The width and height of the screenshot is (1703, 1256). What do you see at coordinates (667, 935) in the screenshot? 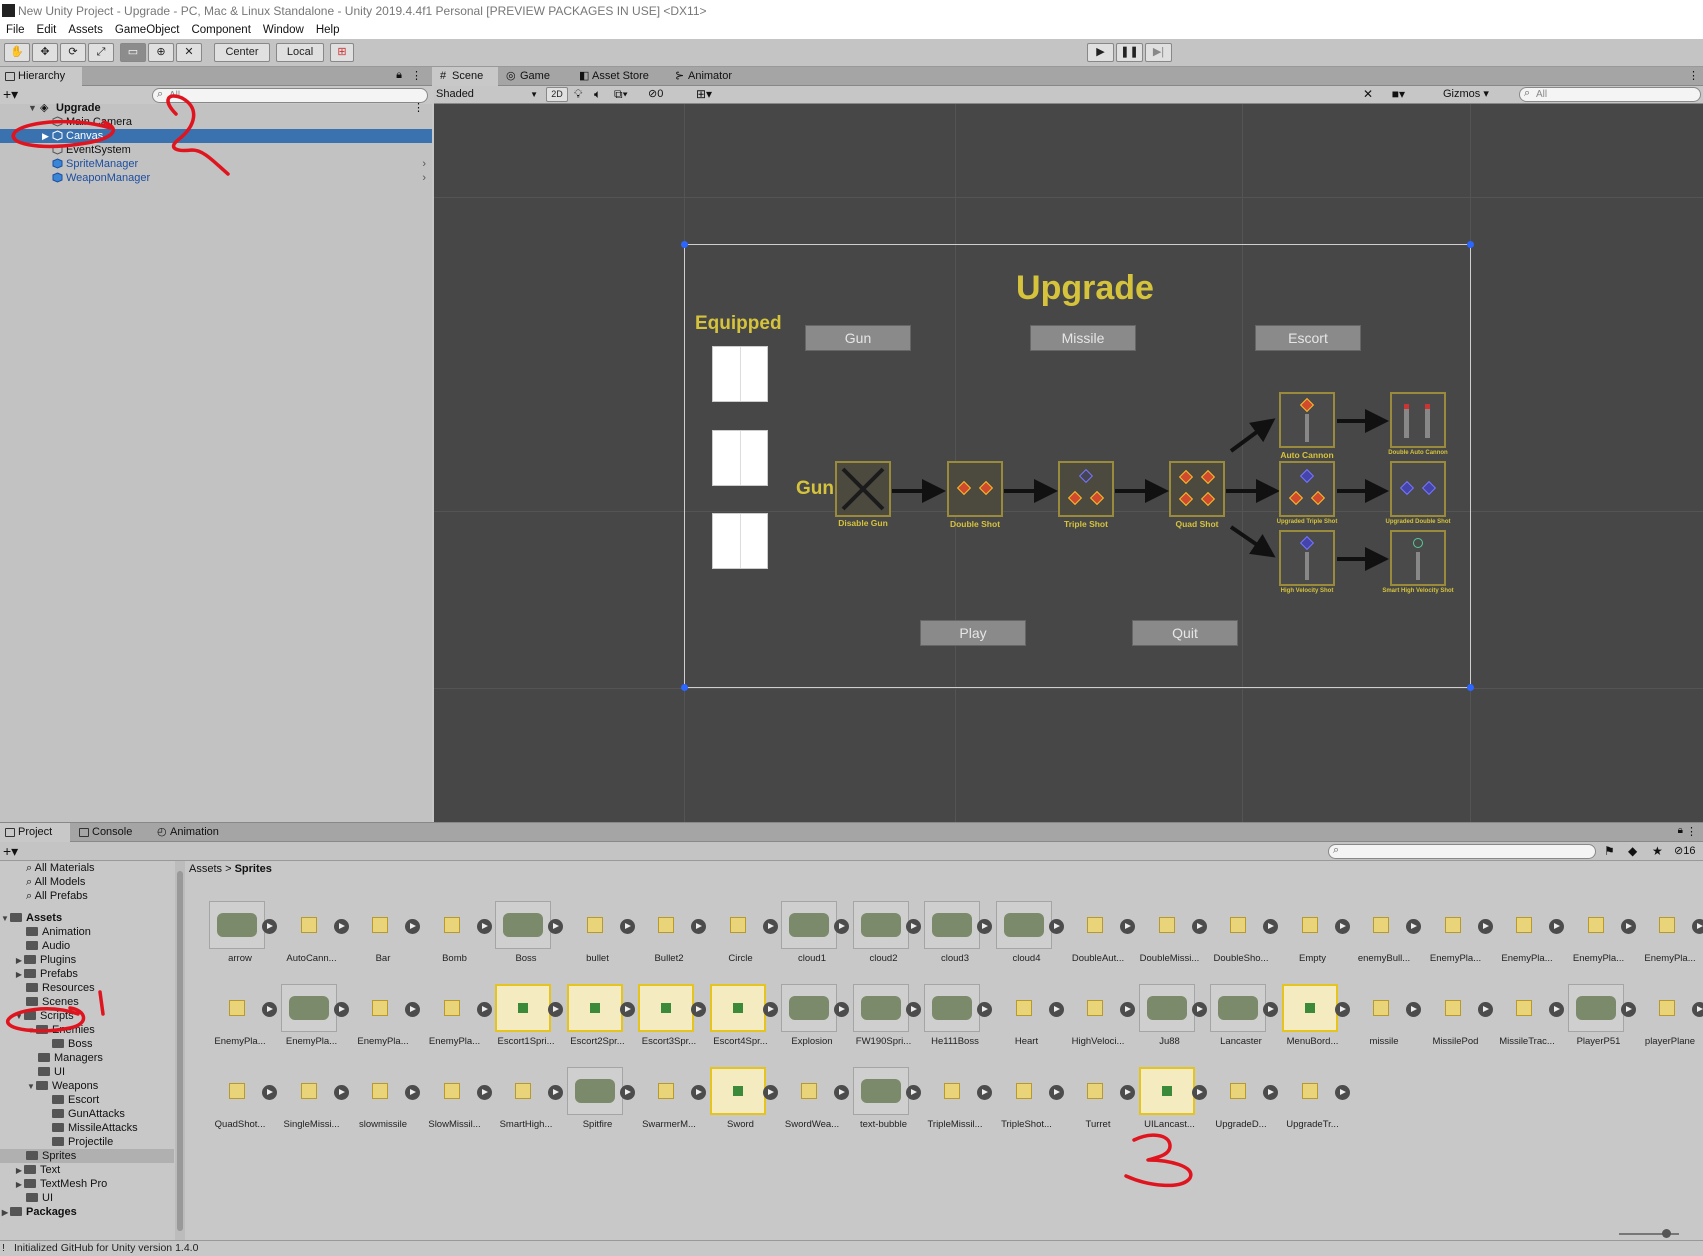
I see `asset-item: Bullet2` at bounding box center [667, 935].